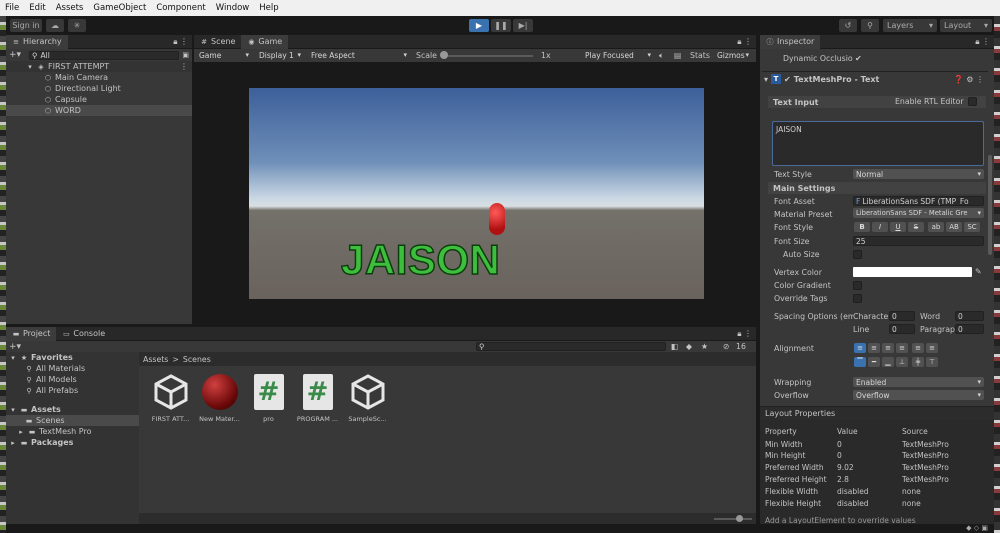  I want to click on display-dropdown: Display 1, so click(280, 55).